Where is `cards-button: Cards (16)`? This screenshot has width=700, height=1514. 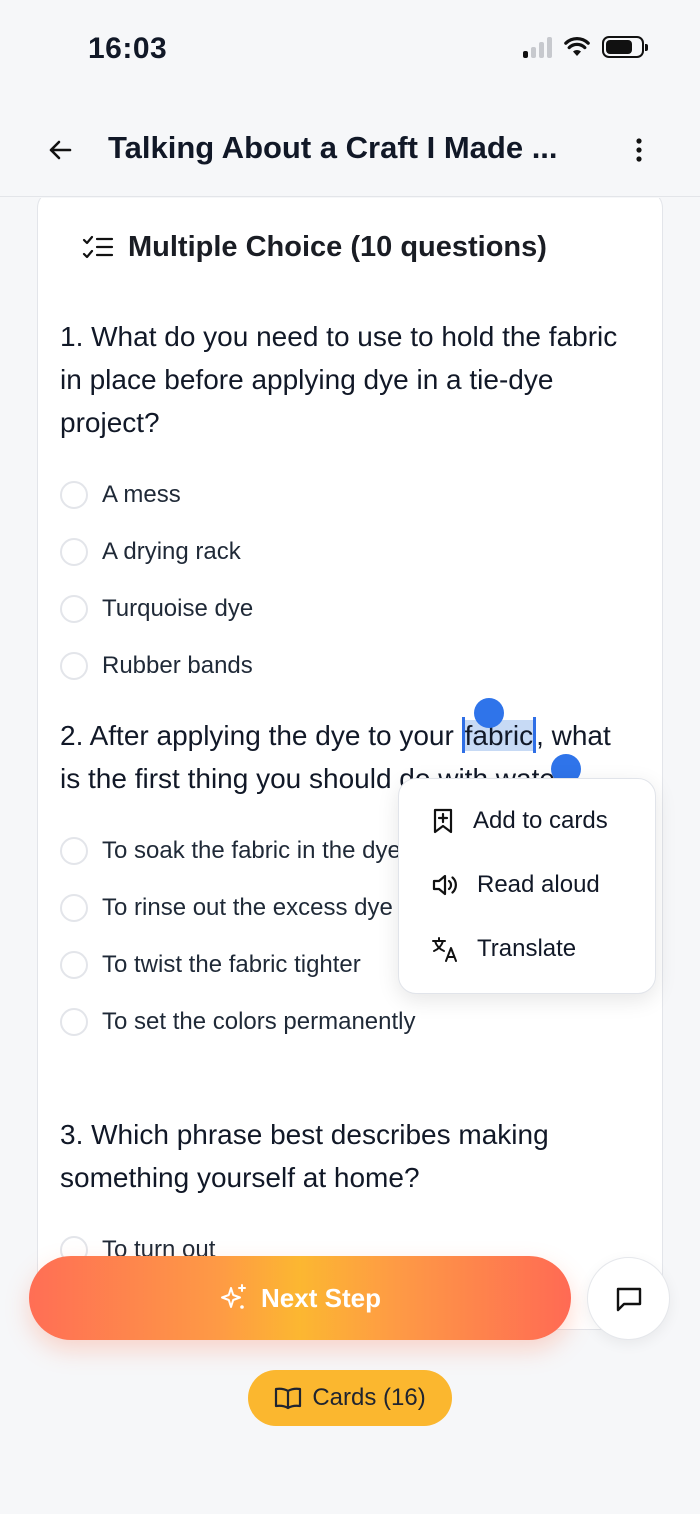 cards-button: Cards (16) is located at coordinates (350, 1398).